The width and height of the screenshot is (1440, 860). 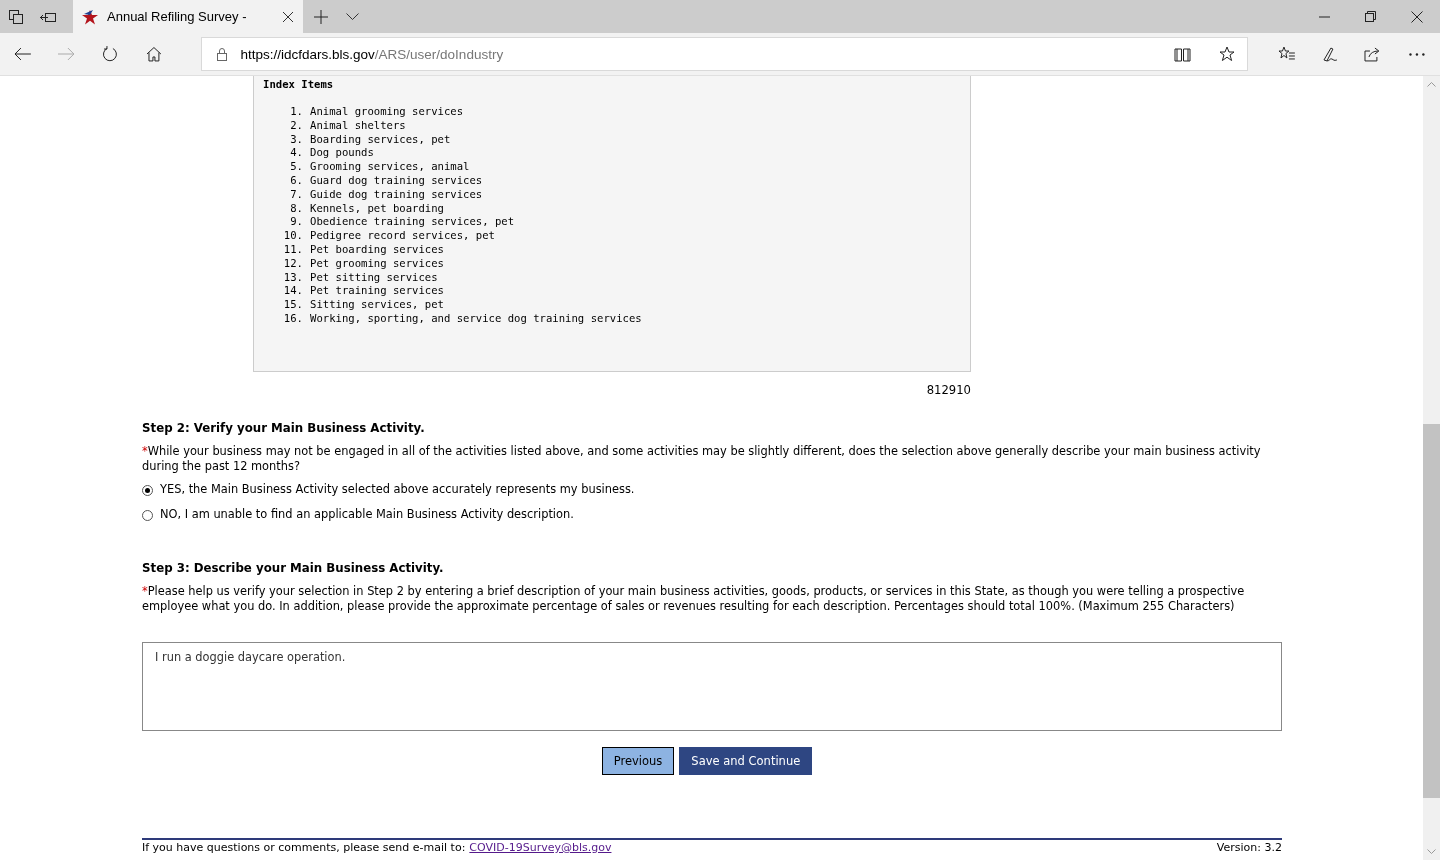 What do you see at coordinates (1373, 54) in the screenshot?
I see `share-icon` at bounding box center [1373, 54].